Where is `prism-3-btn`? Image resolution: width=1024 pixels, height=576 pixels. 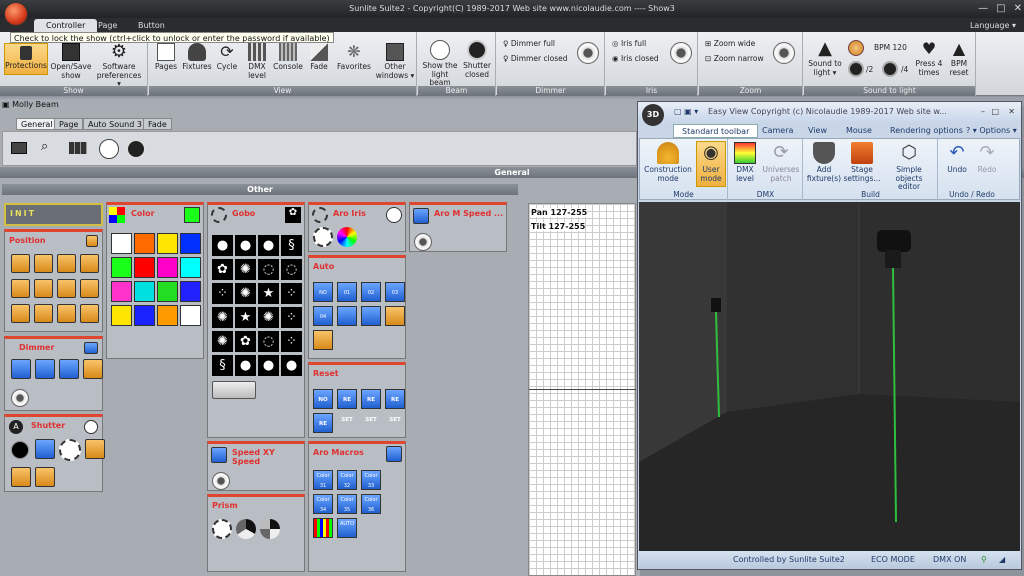 prism-3-btn is located at coordinates (246, 529).